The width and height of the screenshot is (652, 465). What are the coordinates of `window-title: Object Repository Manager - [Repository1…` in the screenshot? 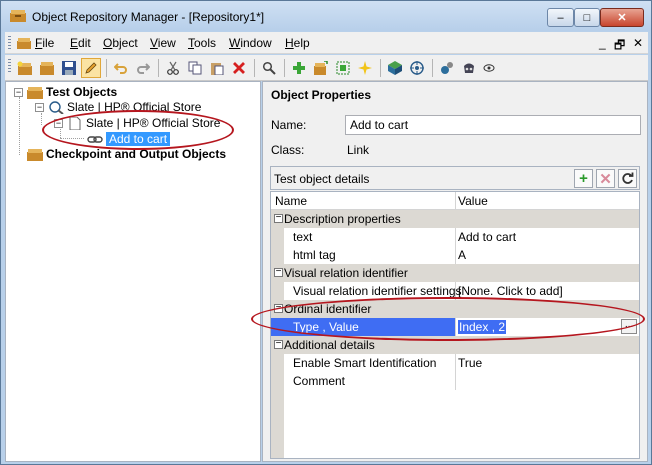 It's located at (148, 17).